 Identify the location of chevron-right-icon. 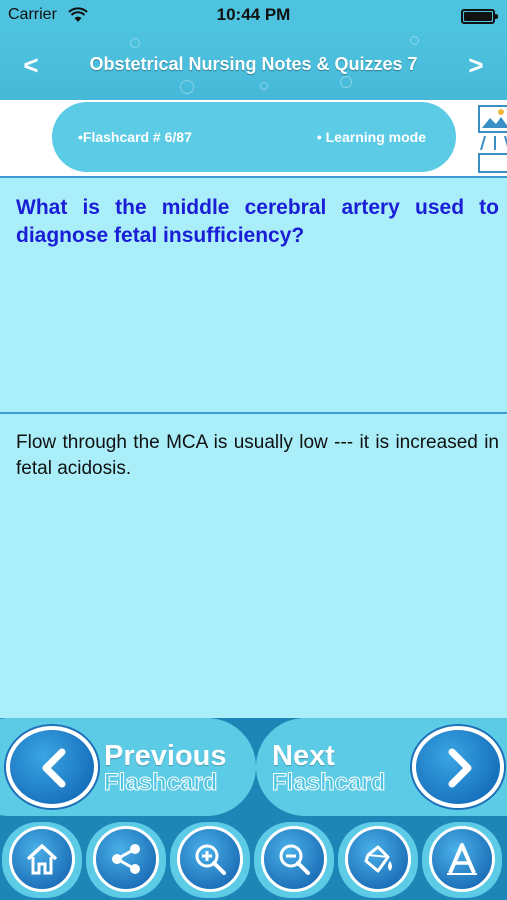
(460, 768).